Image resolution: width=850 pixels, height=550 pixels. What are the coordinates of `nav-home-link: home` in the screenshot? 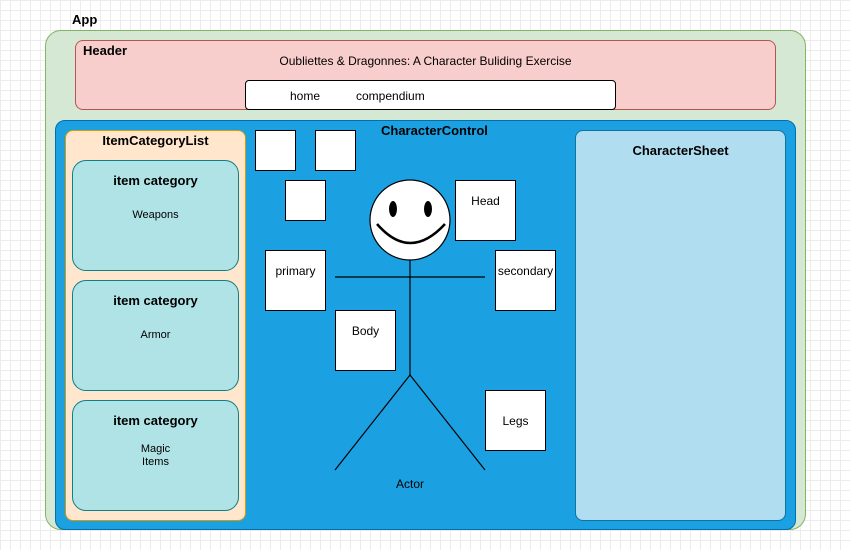 It's located at (305, 96).